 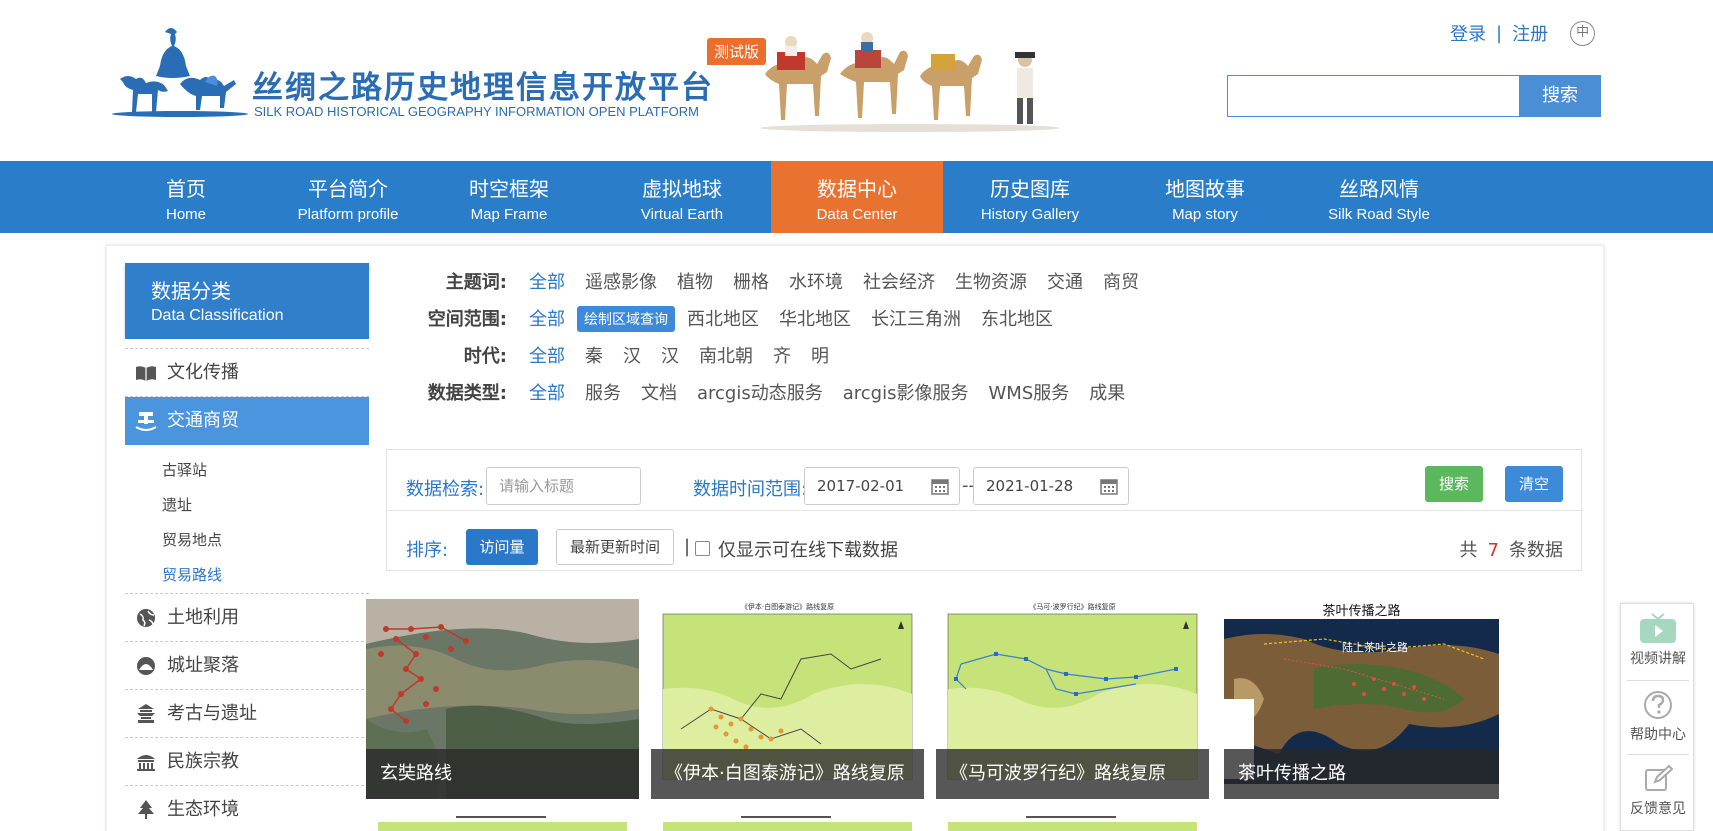 What do you see at coordinates (906, 392) in the screenshot?
I see `filter-option: arcgis影像服务` at bounding box center [906, 392].